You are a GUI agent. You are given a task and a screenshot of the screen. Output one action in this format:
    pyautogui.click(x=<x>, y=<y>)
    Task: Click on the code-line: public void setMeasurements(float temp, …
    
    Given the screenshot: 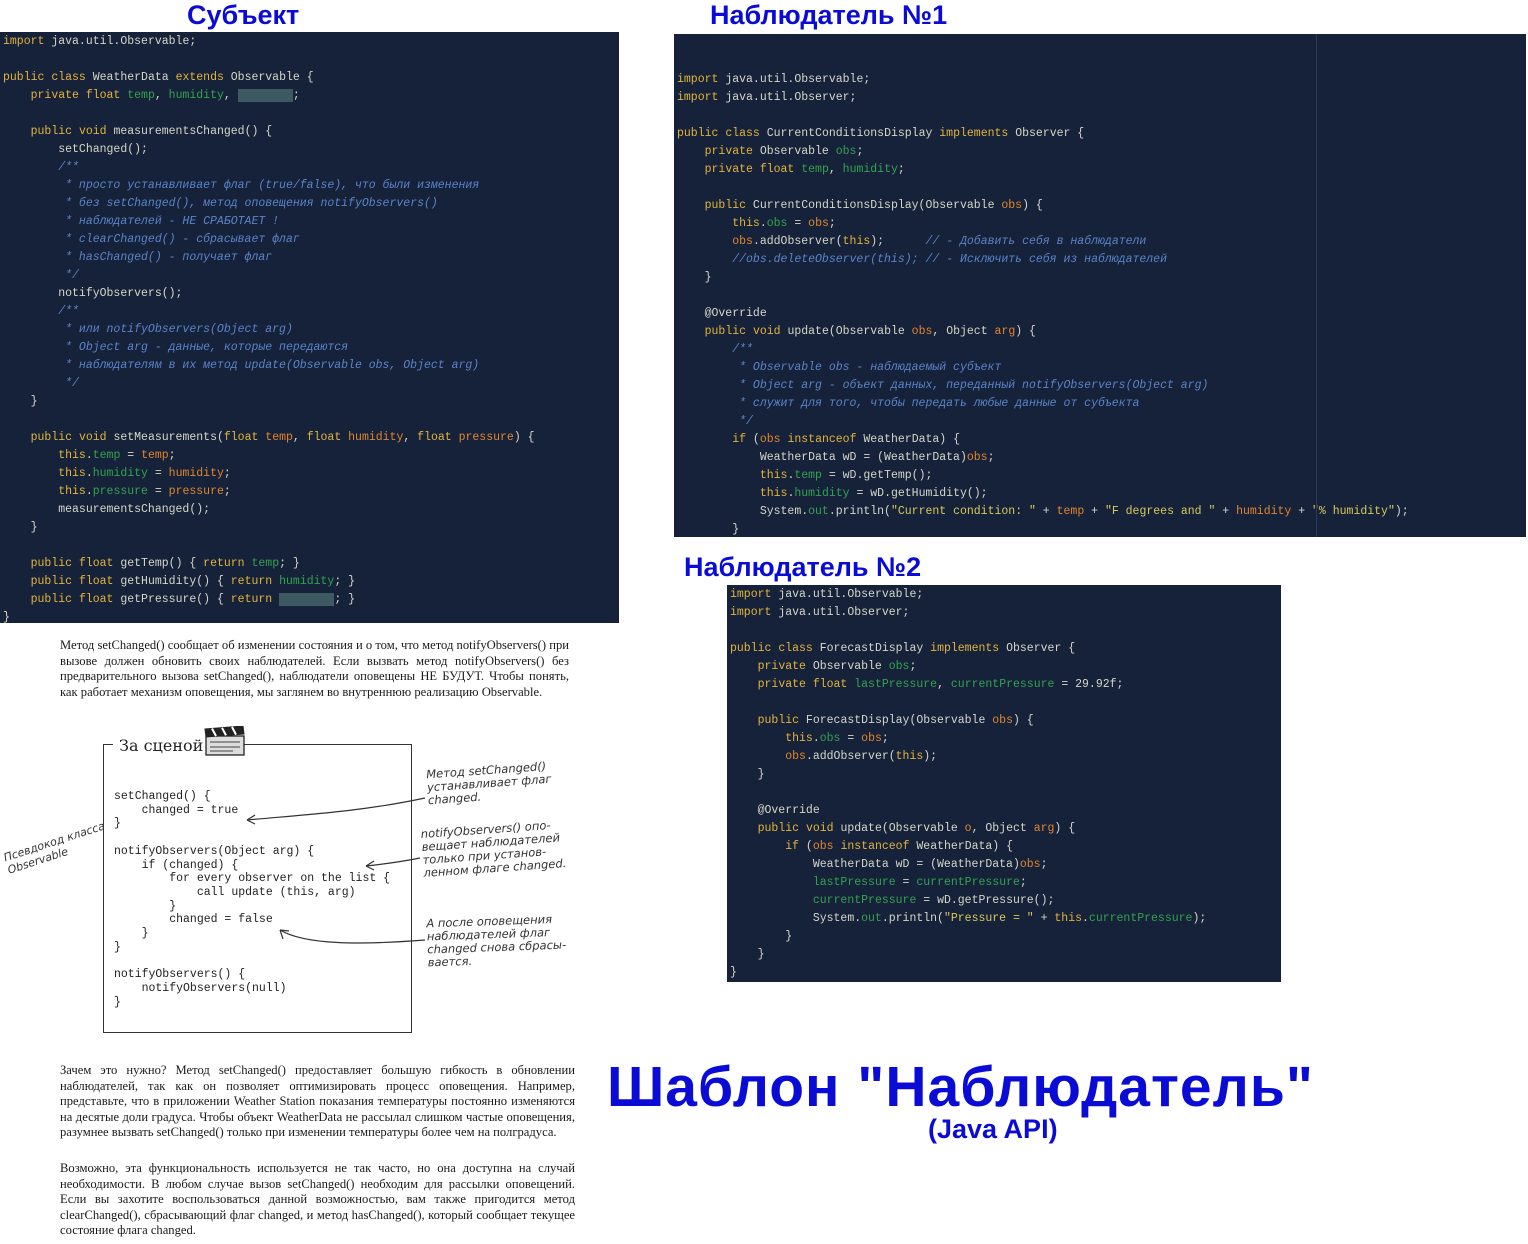 What is the action you would take?
    pyautogui.click(x=282, y=437)
    